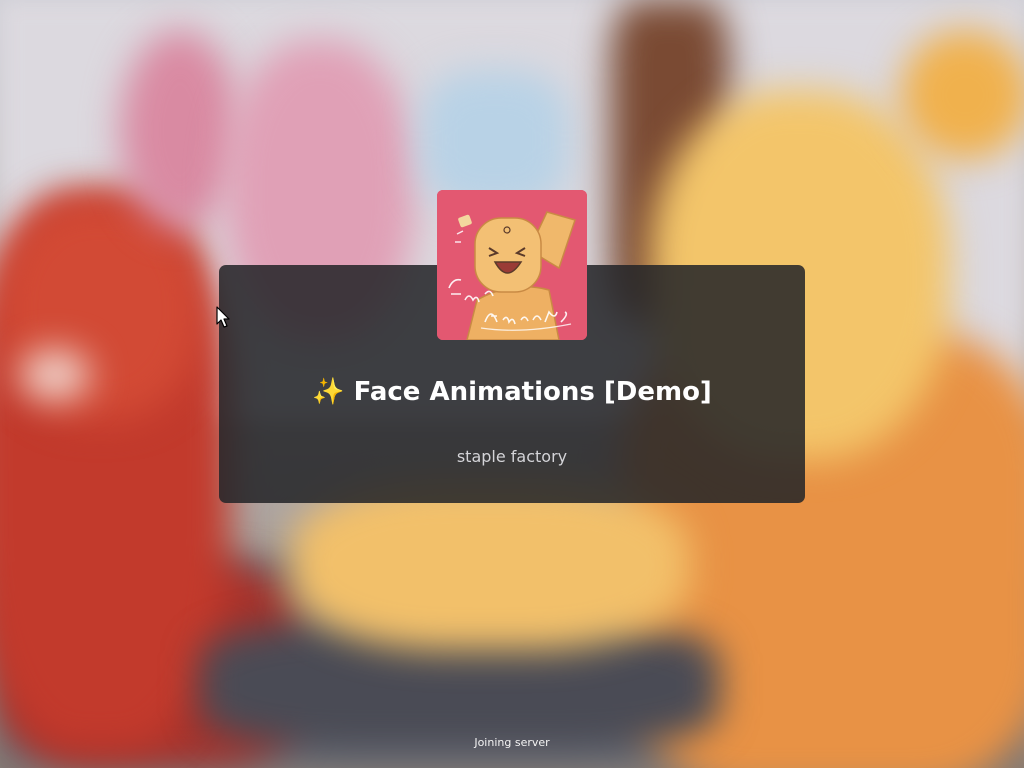 This screenshot has width=1024, height=768. What do you see at coordinates (512, 265) in the screenshot?
I see `game-thumbnail-icon` at bounding box center [512, 265].